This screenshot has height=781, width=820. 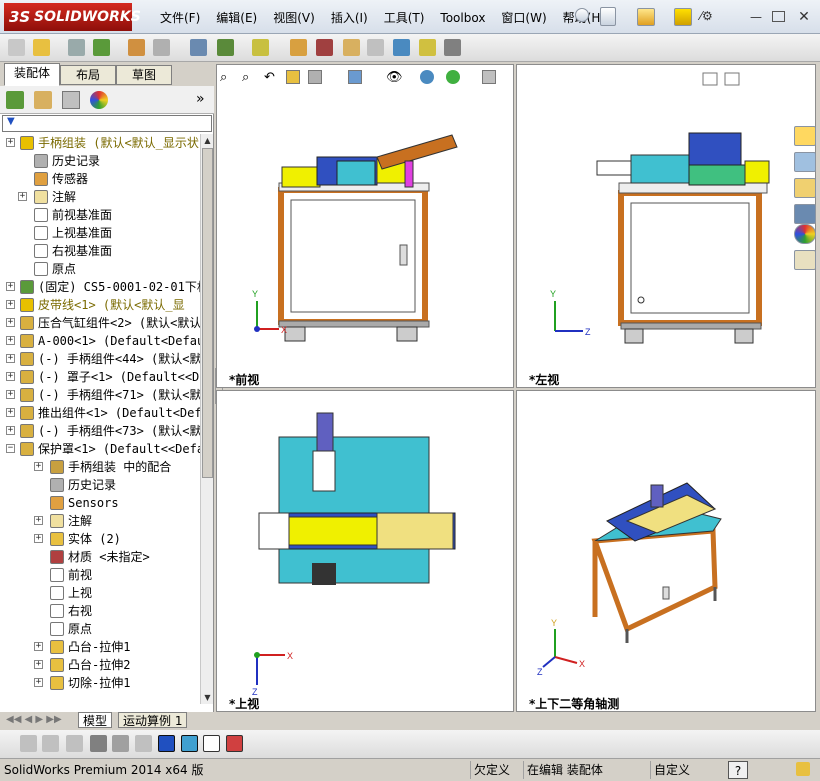 I want to click on sketch-icon, so click(x=28, y=743).